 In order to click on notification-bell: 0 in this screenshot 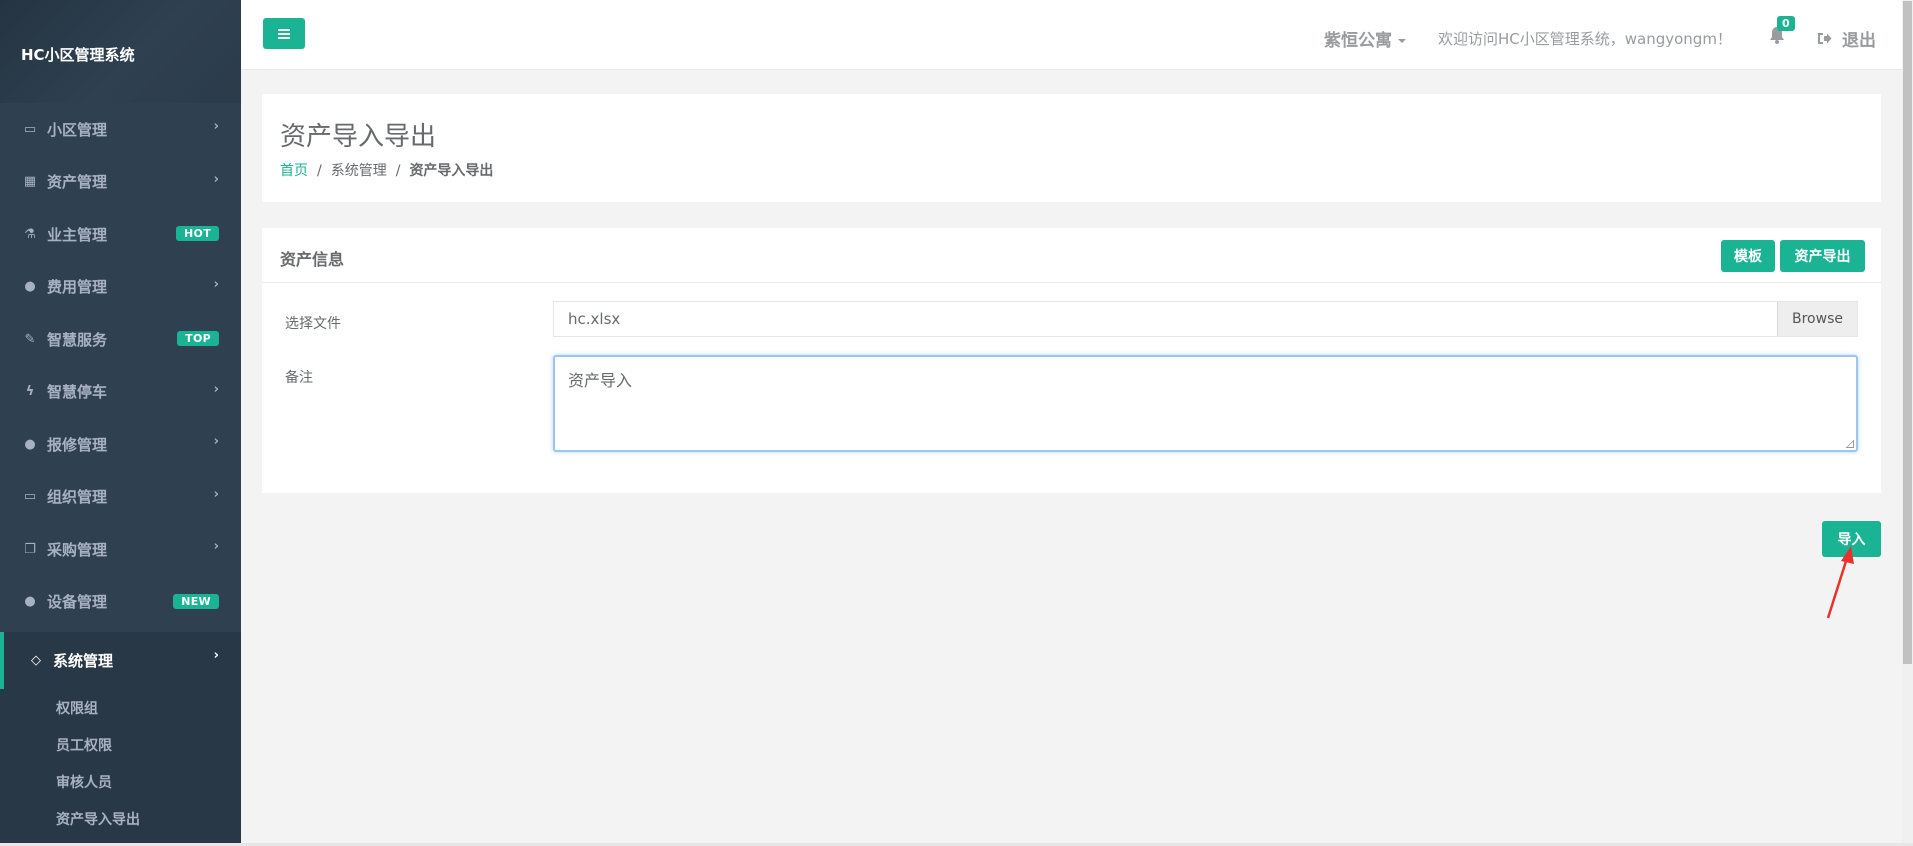, I will do `click(1782, 32)`.